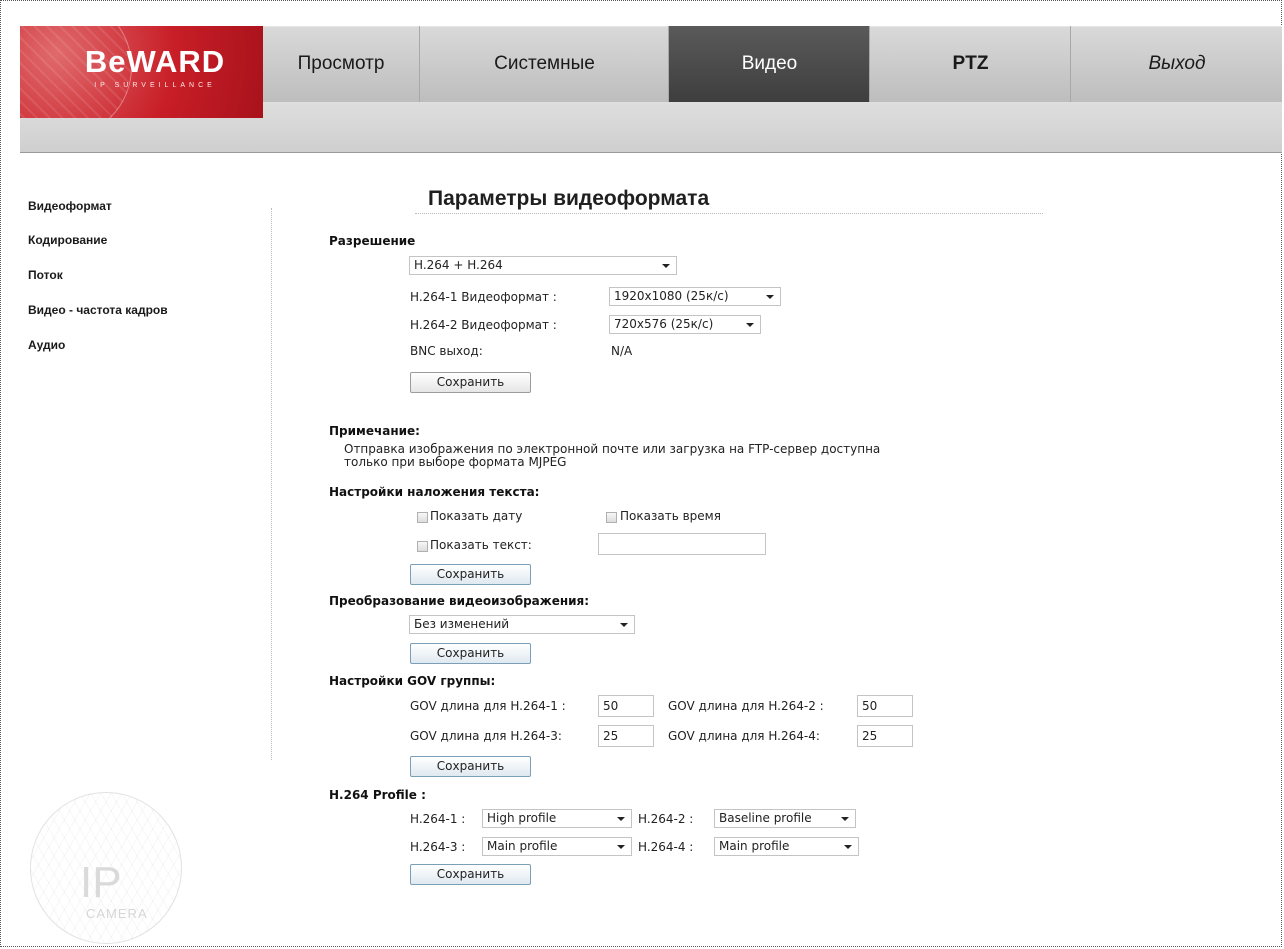 This screenshot has width=1284, height=949. Describe the element at coordinates (470, 766) in the screenshot. I see `save-gov-button: Сохранить` at that location.